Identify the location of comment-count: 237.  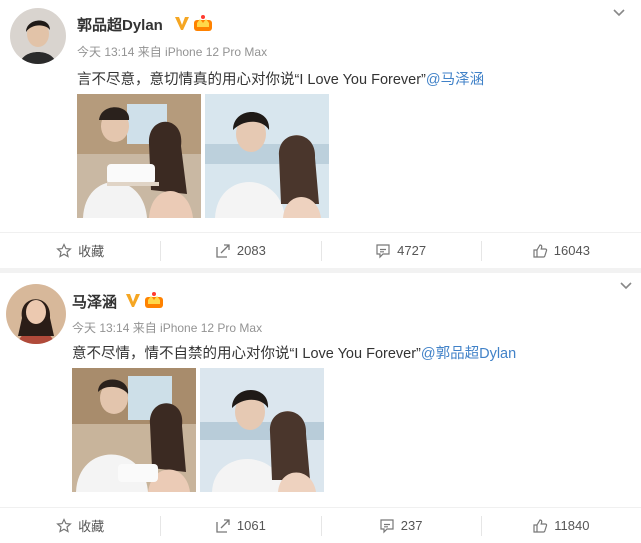
(411, 525).